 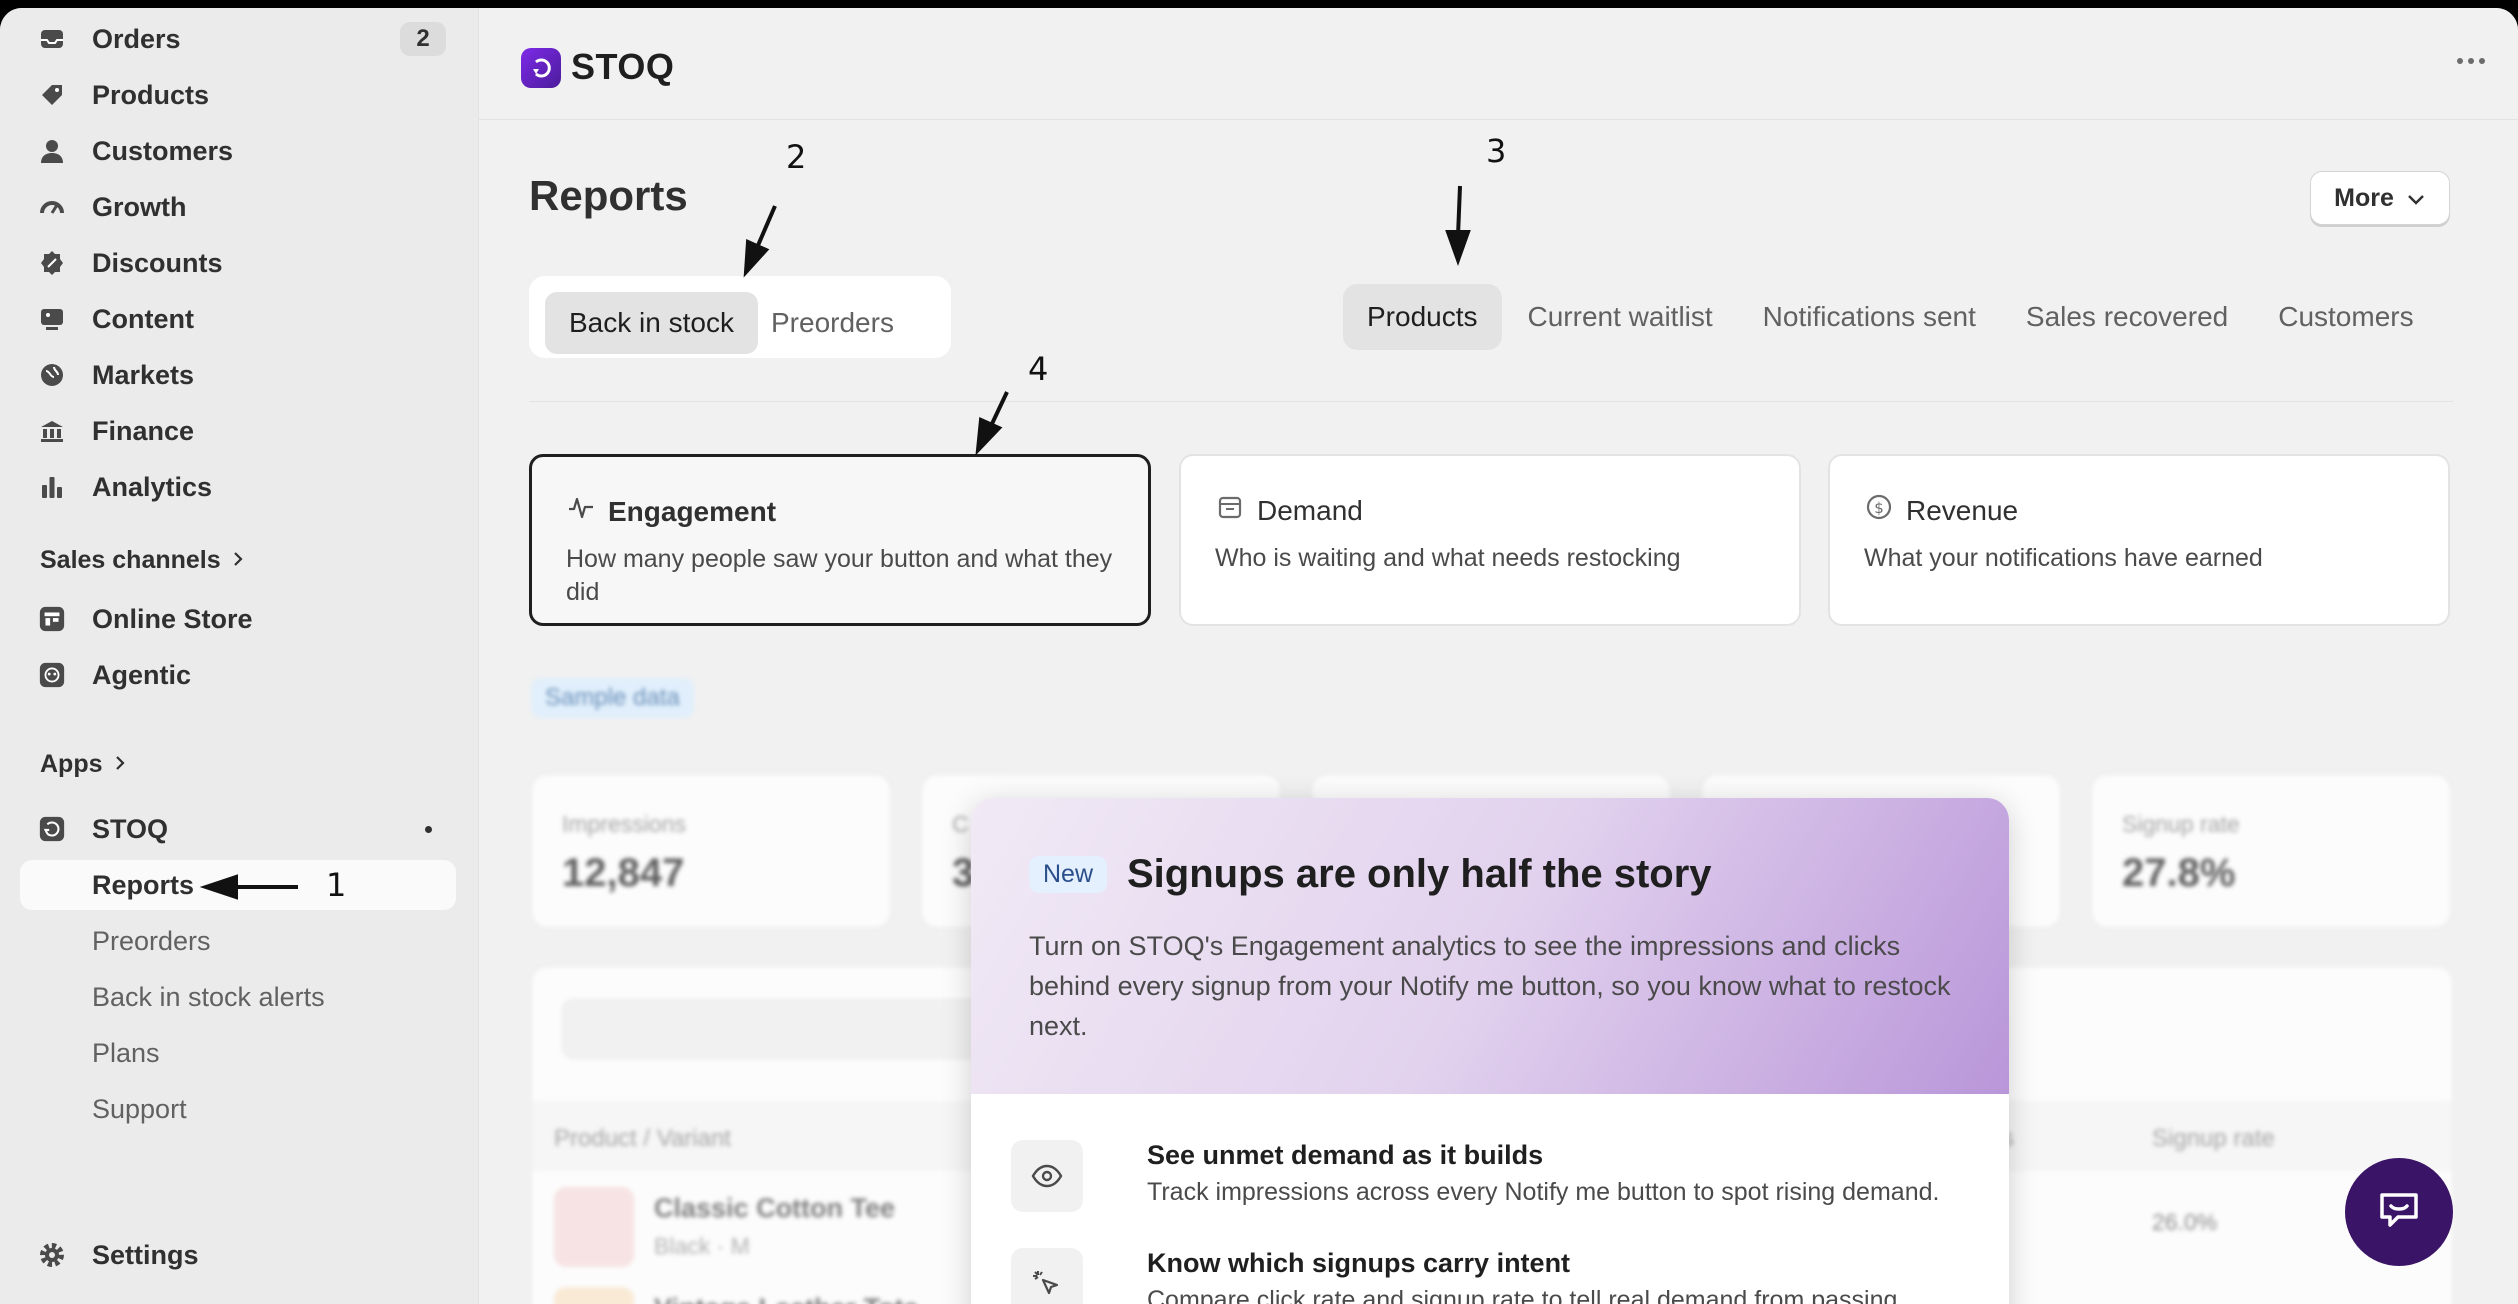 I want to click on inbox-icon, so click(x=52, y=39).